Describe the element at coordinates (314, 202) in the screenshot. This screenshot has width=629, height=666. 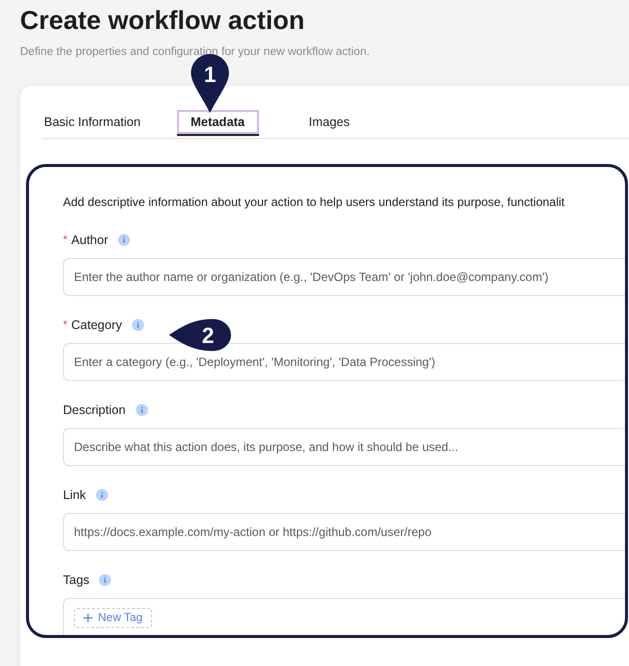
I see `intro-text: Add descriptive information about your action to help users understand its purpose, functionalit` at that location.